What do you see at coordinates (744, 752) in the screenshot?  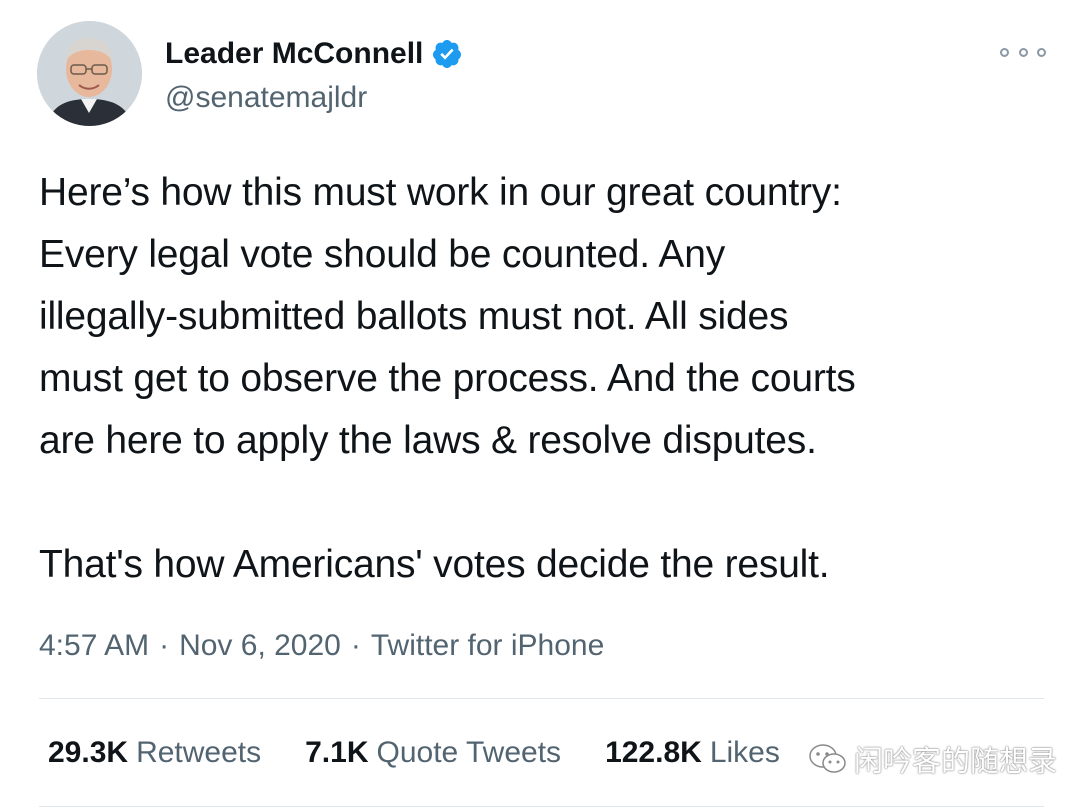 I see `likes-label: Likes` at bounding box center [744, 752].